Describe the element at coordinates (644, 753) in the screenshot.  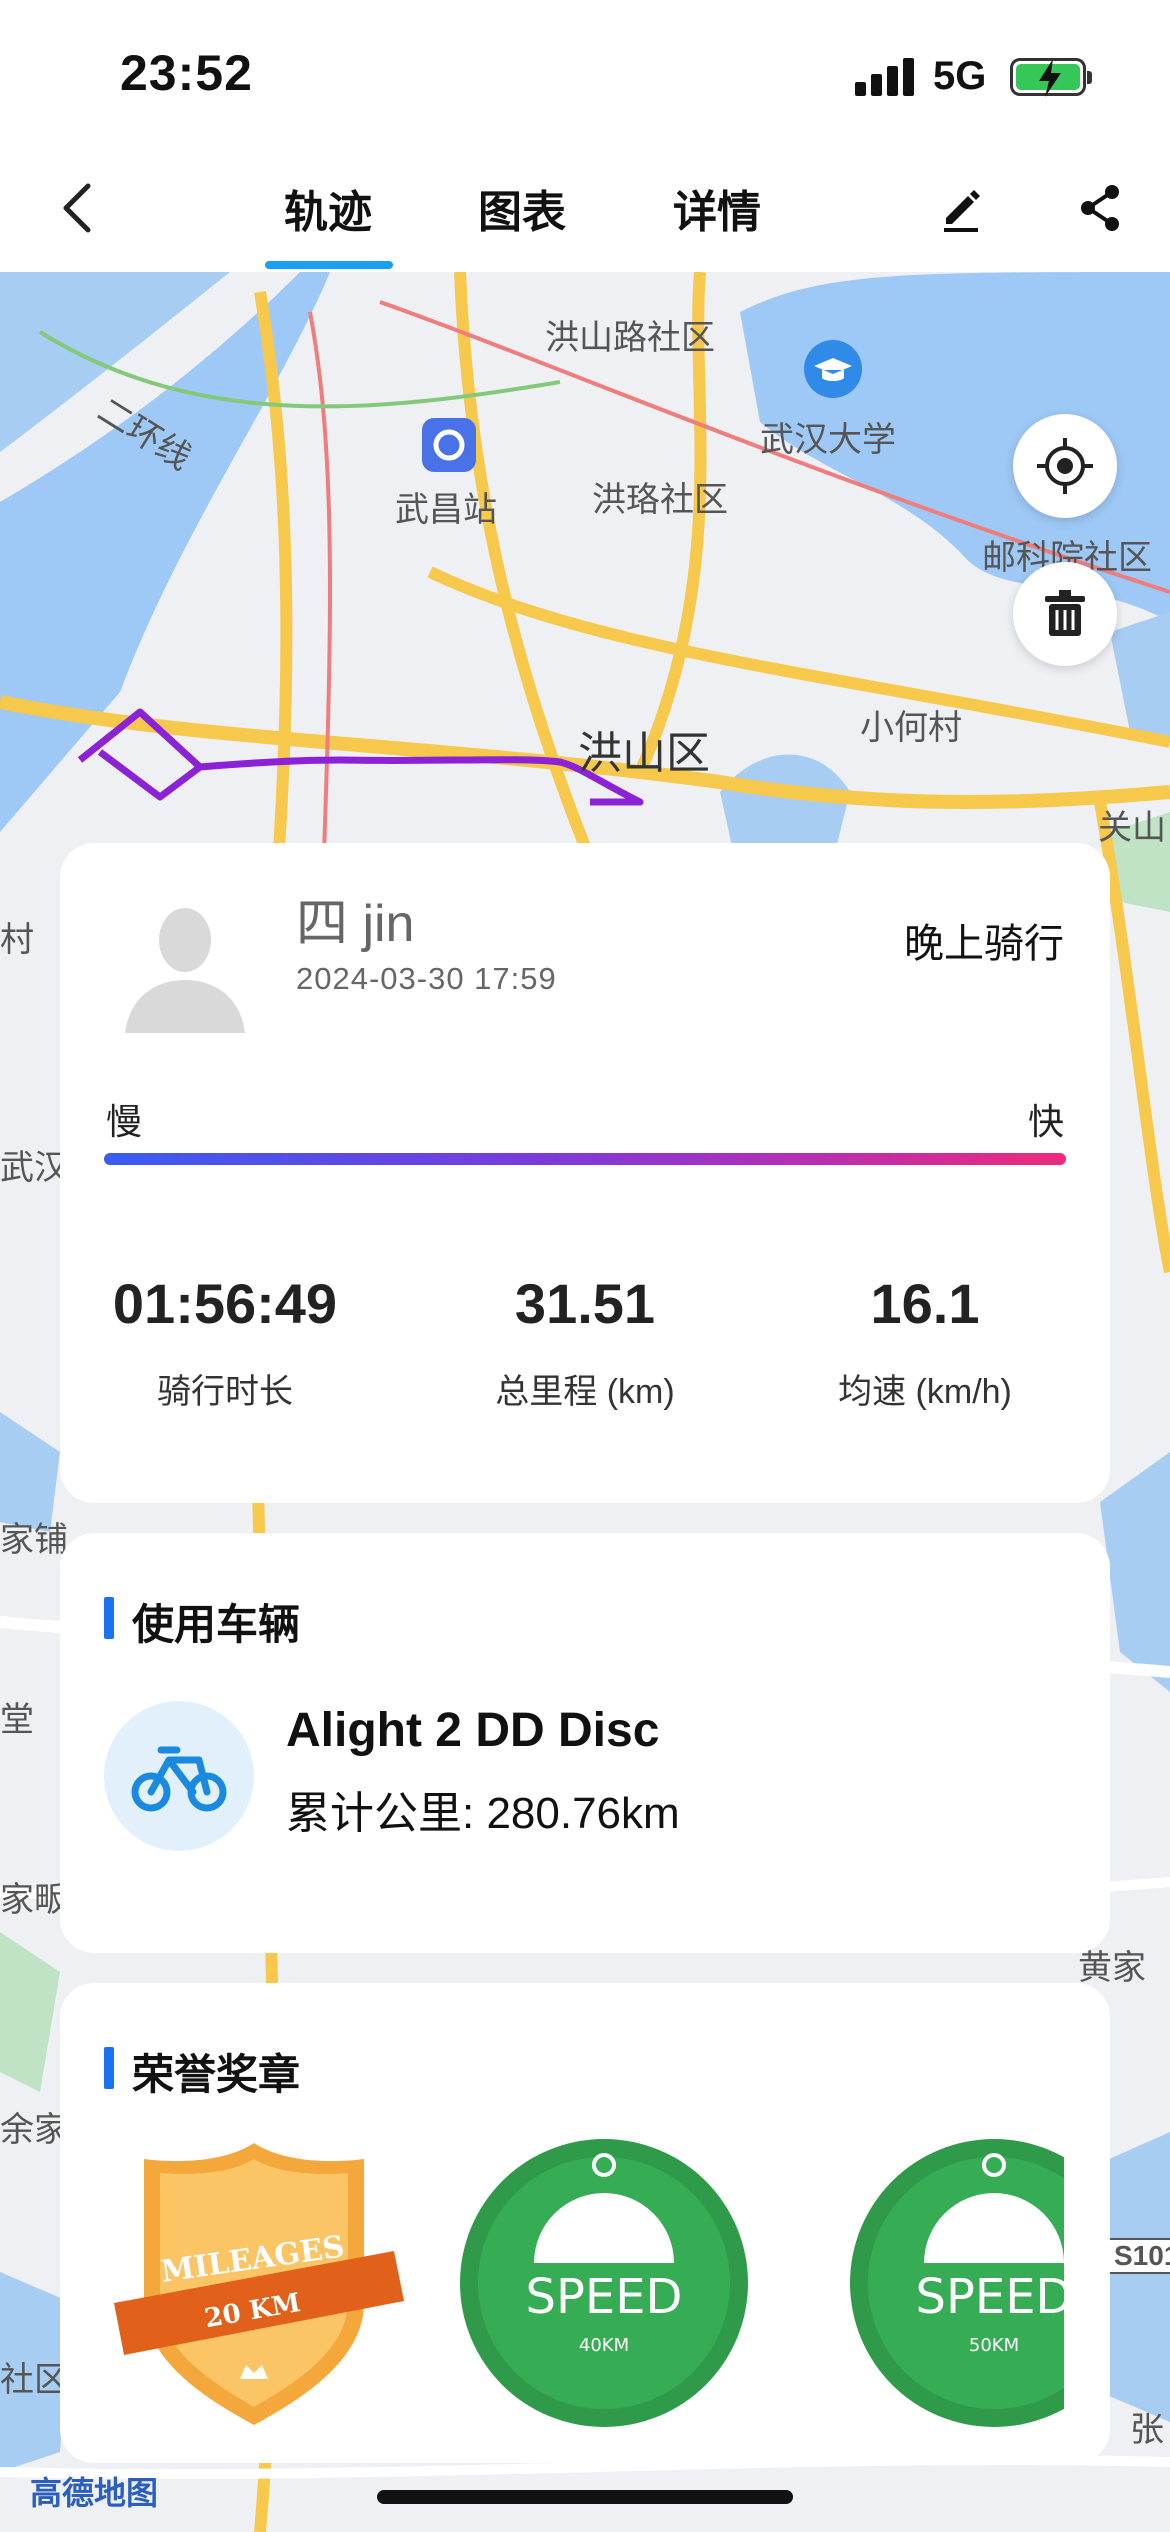
I see `map-label: 洪山区` at that location.